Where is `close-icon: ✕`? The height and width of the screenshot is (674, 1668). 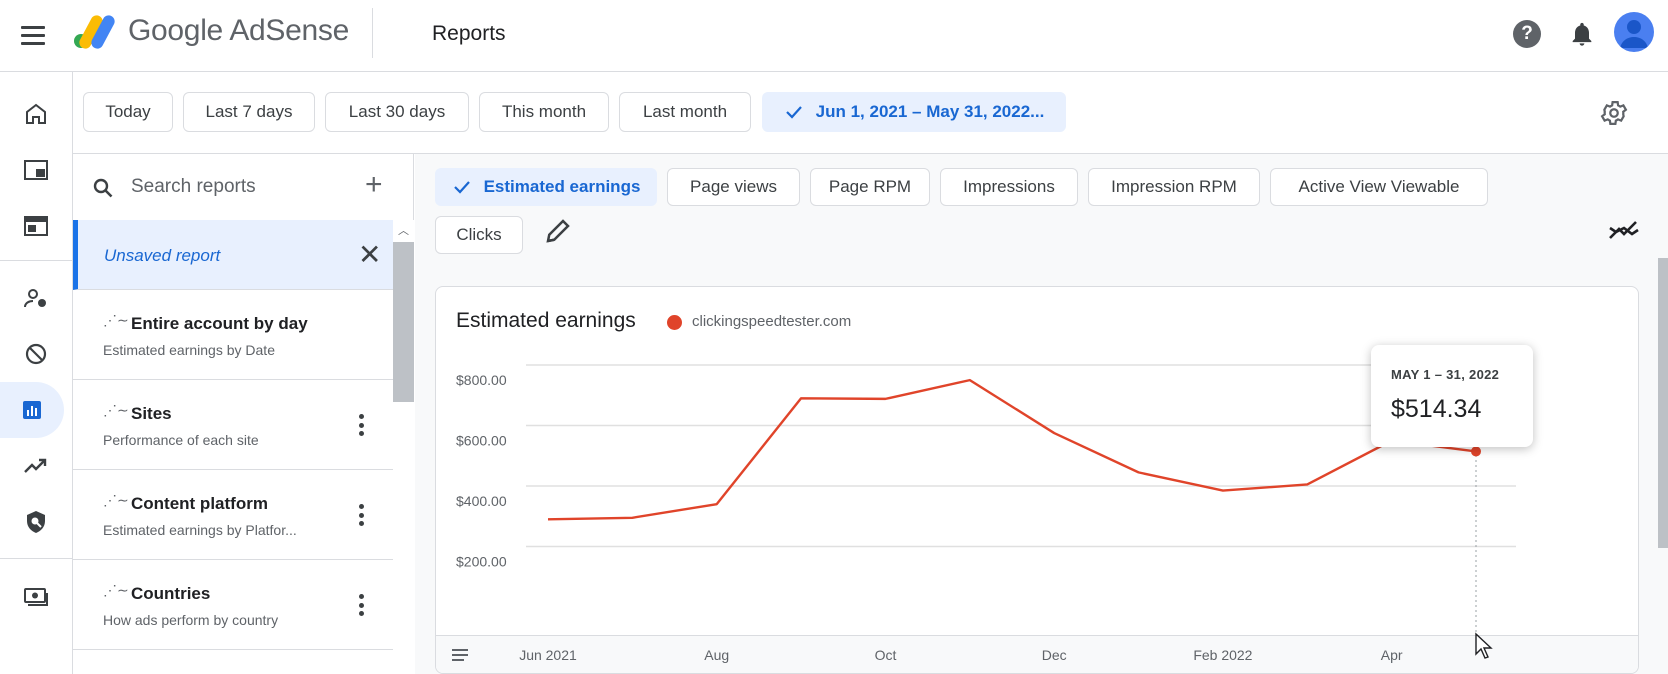 close-icon: ✕ is located at coordinates (369, 254).